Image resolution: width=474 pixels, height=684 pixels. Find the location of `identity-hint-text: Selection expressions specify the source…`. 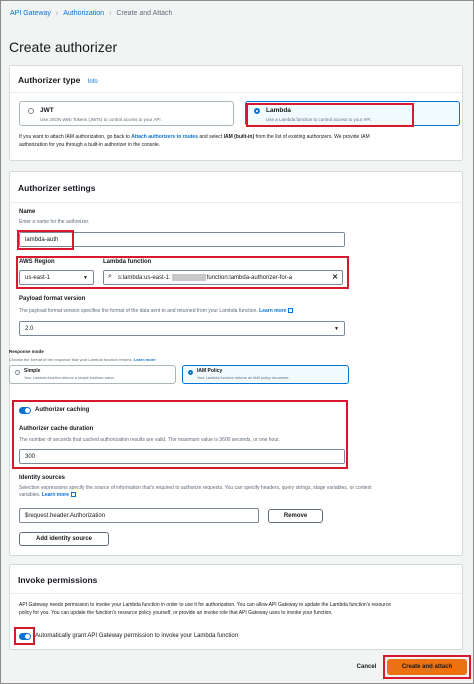

identity-hint-text: Selection expressions specify the source… is located at coordinates (195, 488).